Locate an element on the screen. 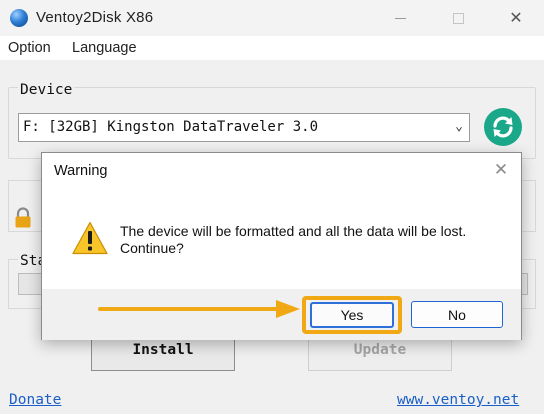 The width and height of the screenshot is (544, 414). arrow-annotation-icon is located at coordinates (199, 309).